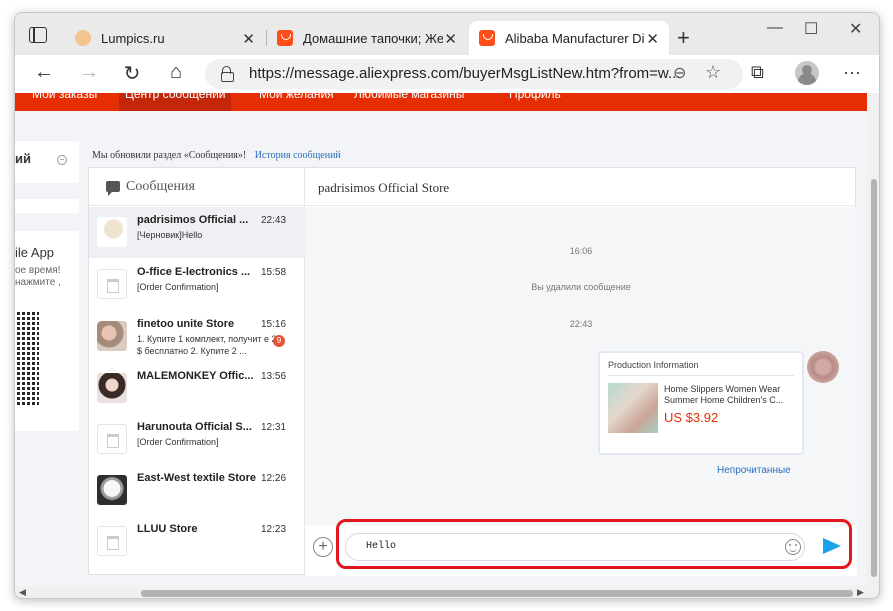 Image resolution: width=893 pixels, height=611 pixels. I want to click on left-section-title: ий, so click(23, 158).